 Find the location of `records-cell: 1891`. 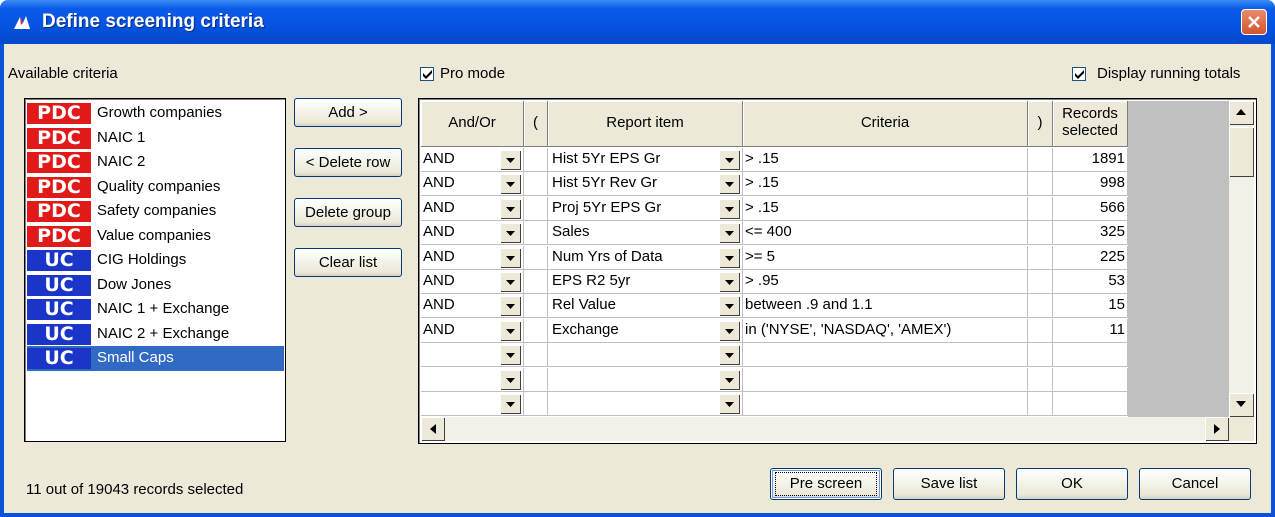

records-cell: 1891 is located at coordinates (1090, 160).